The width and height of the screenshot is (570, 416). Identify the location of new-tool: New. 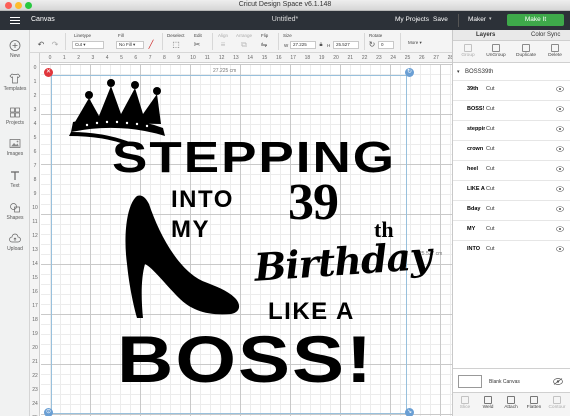
(15, 49).